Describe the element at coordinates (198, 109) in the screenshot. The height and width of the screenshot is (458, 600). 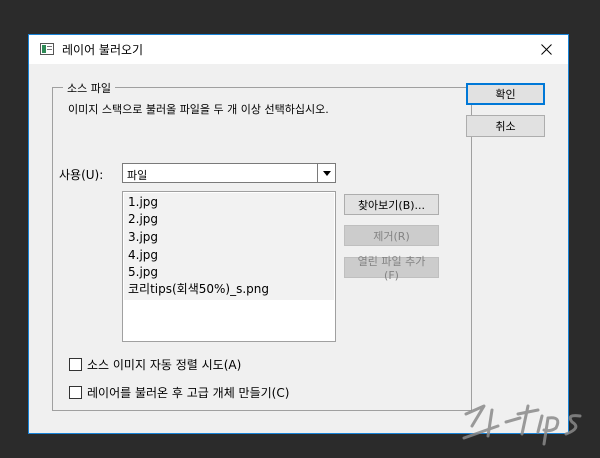
I see `instruction-text: 이미지 스택으로 불러올 파일을 두 개 이상 선택하십시오.` at that location.